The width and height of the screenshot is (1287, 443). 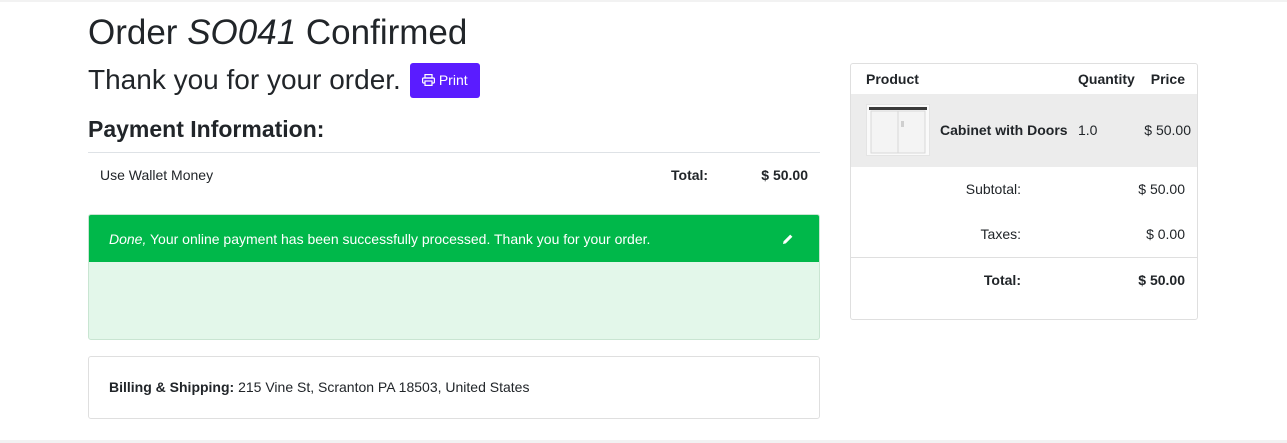 I want to click on thank-you-line: Thank you for your order. Print, so click(x=284, y=80).